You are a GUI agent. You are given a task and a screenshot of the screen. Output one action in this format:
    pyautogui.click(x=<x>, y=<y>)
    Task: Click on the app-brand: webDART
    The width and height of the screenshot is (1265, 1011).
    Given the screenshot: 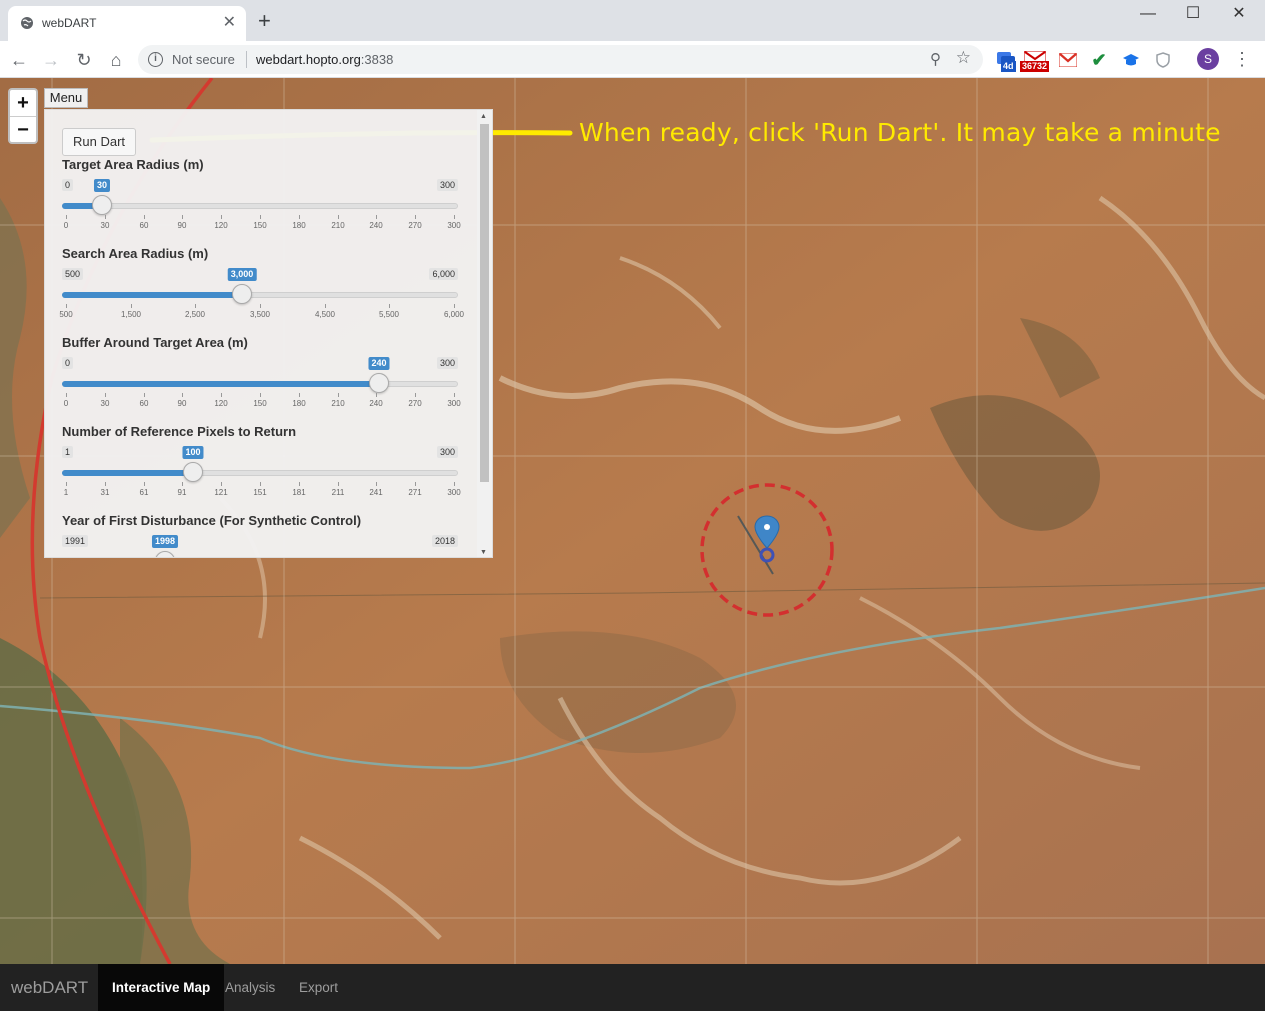 What is the action you would take?
    pyautogui.click(x=49, y=988)
    